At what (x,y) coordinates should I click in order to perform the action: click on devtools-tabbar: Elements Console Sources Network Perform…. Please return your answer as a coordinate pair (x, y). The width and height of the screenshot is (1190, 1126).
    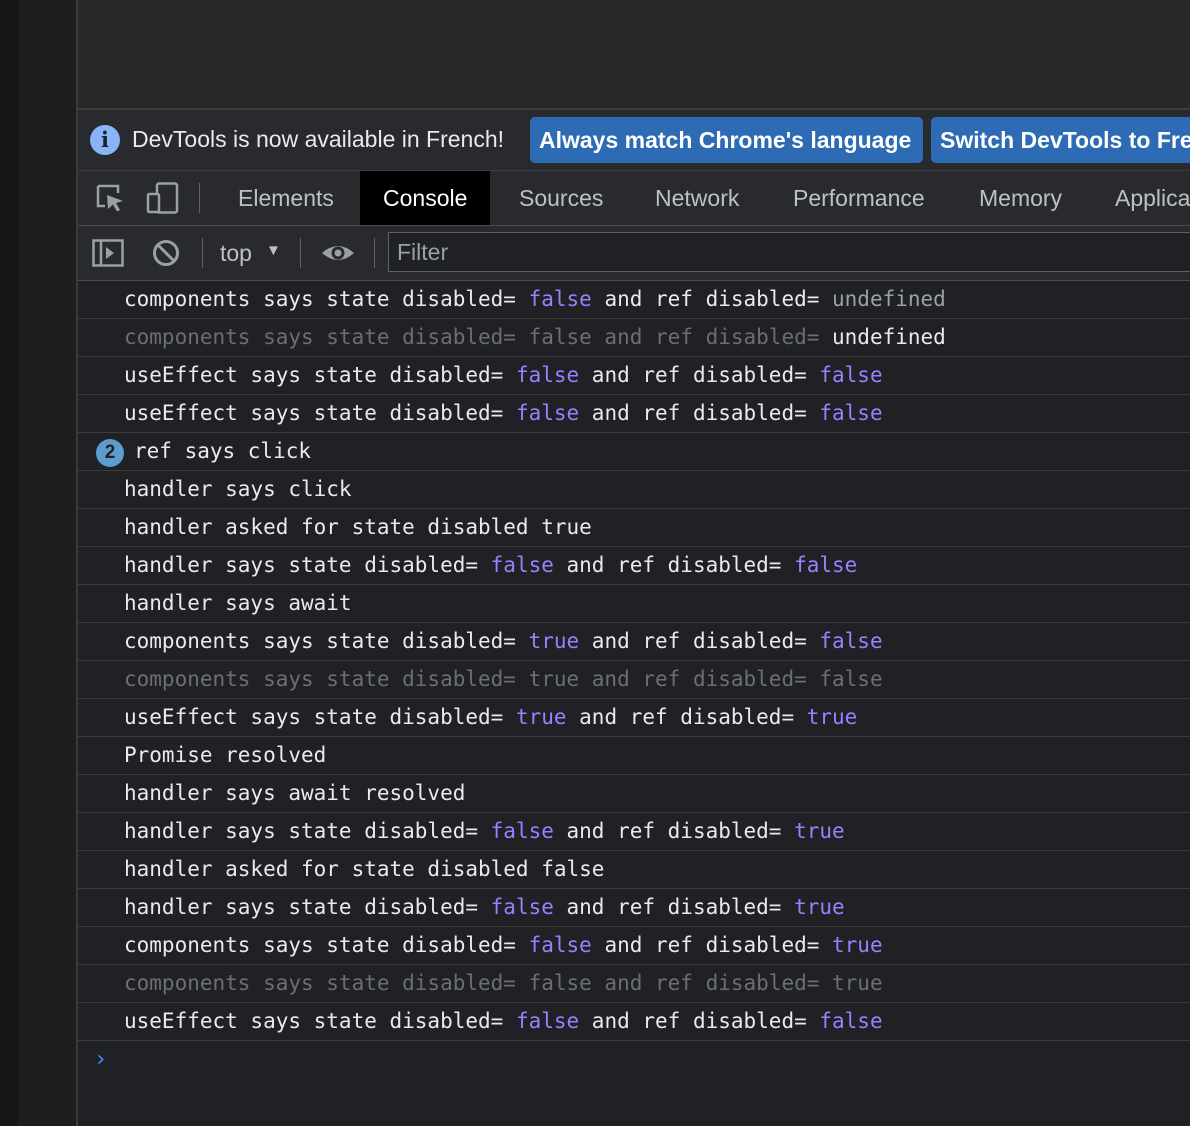
    Looking at the image, I should click on (634, 198).